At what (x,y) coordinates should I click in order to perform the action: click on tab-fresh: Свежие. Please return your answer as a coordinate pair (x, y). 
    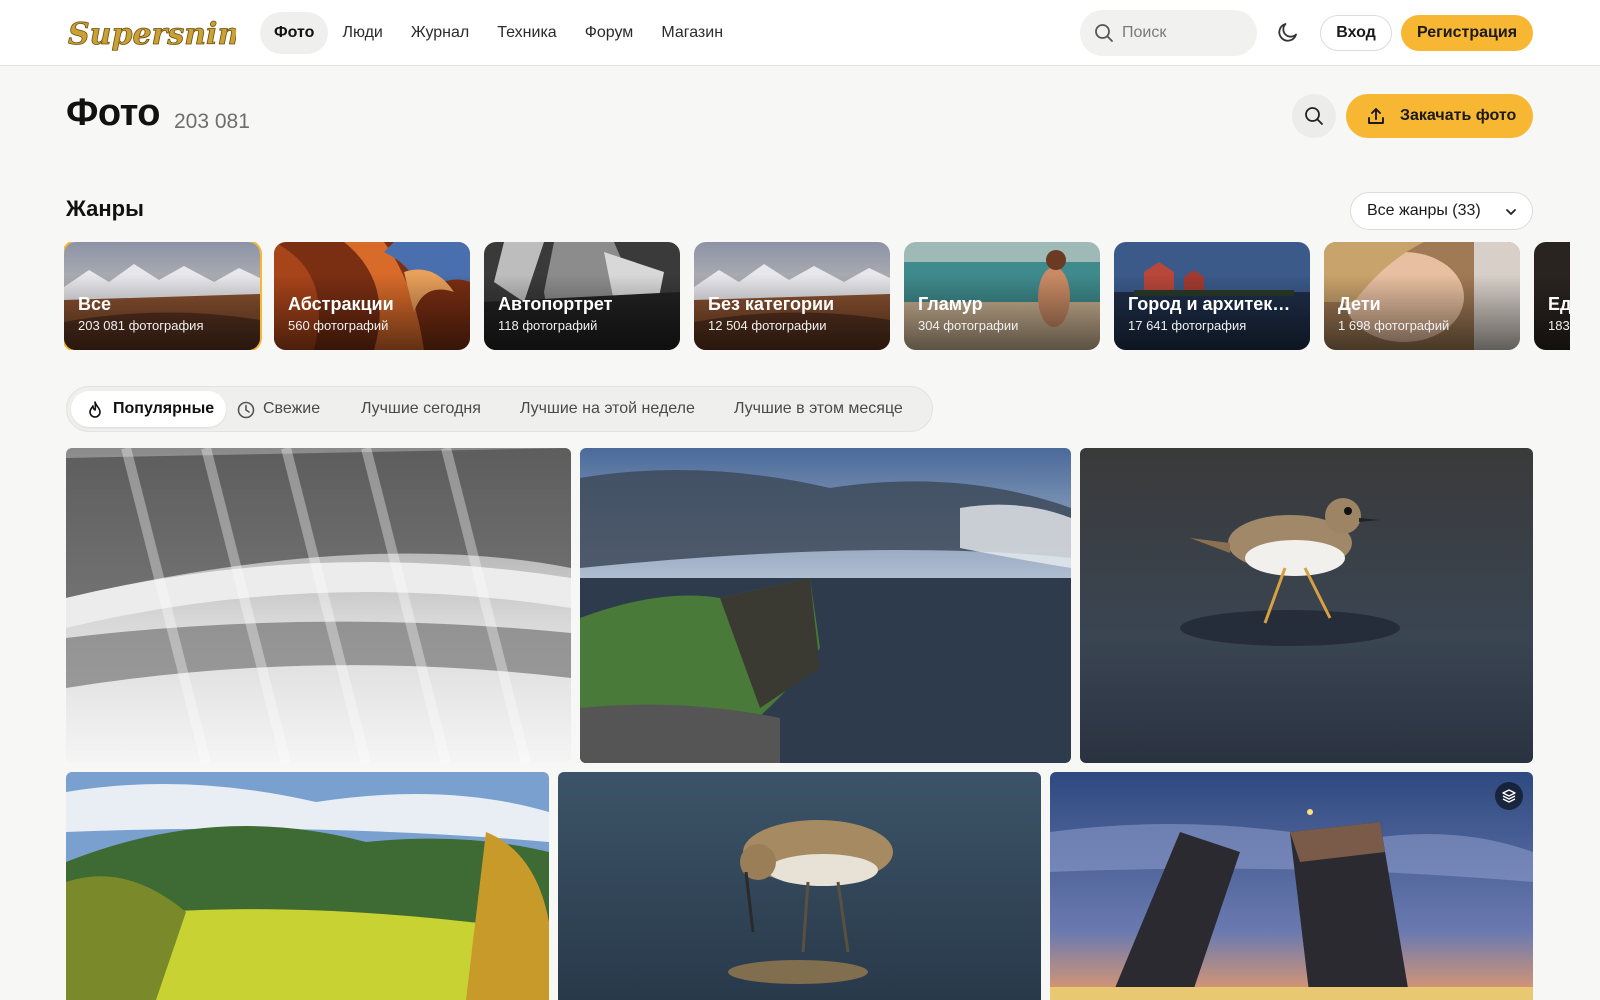
    Looking at the image, I should click on (293, 409).